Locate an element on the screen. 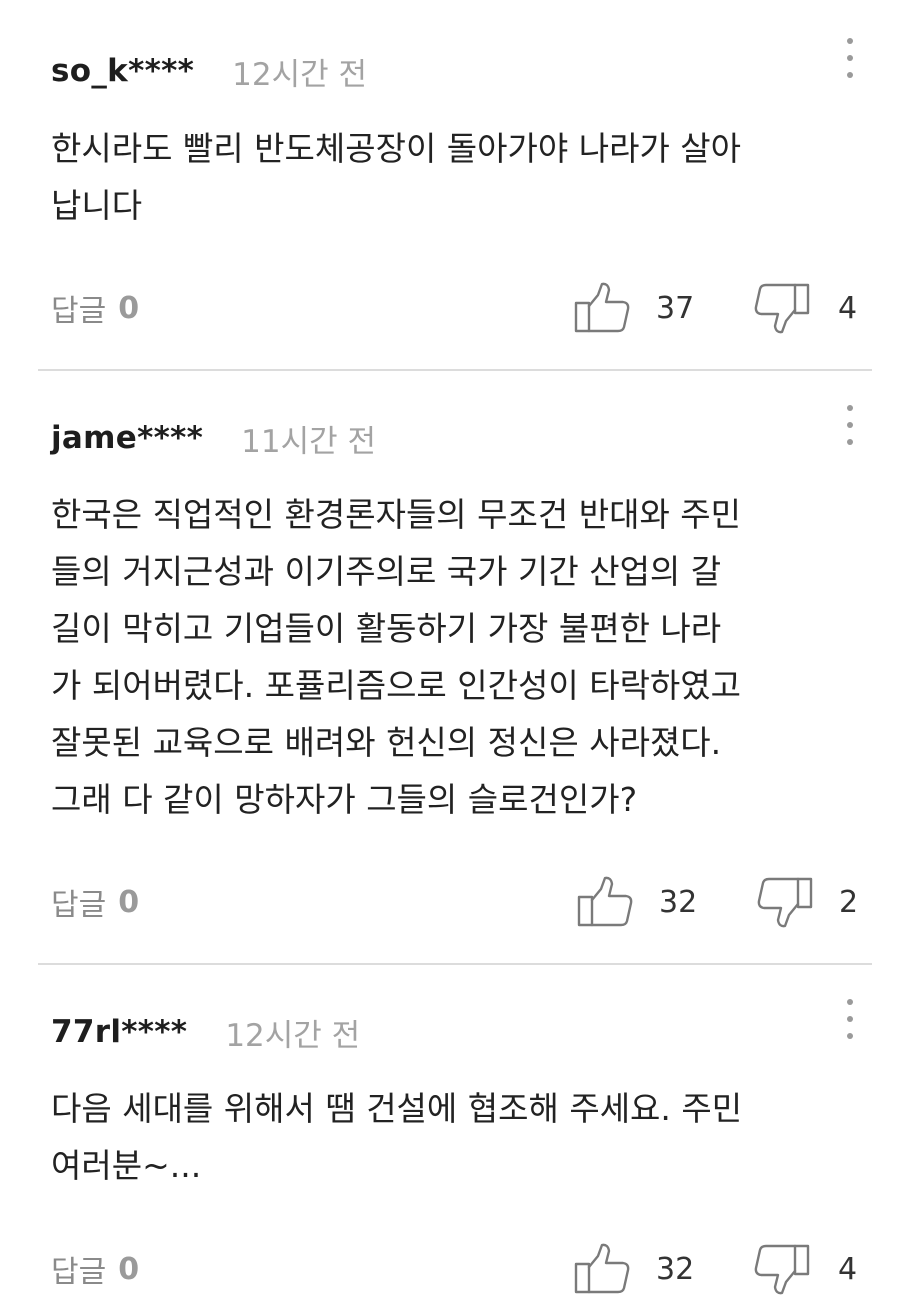  dislike-button: 2 is located at coordinates (807, 902).